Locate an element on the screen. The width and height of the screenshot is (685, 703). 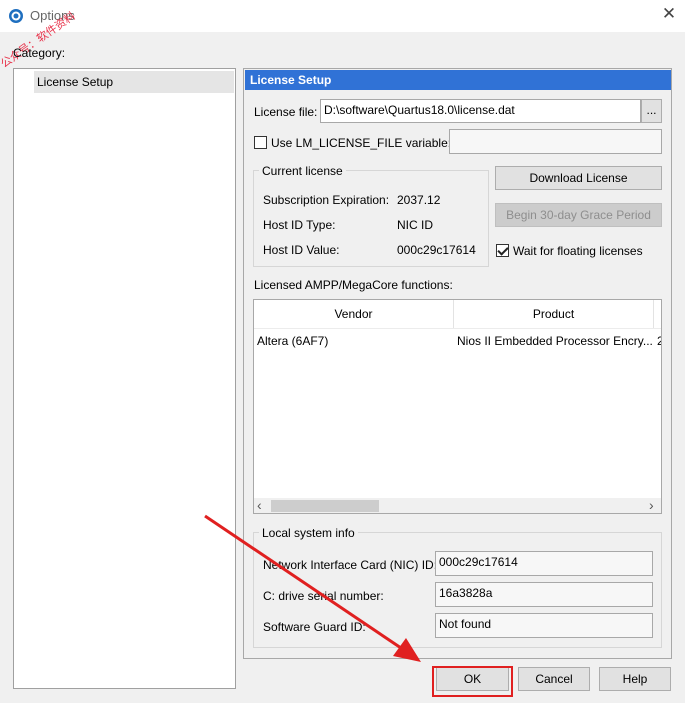
annotation-arrow is located at coordinates (312, 588).